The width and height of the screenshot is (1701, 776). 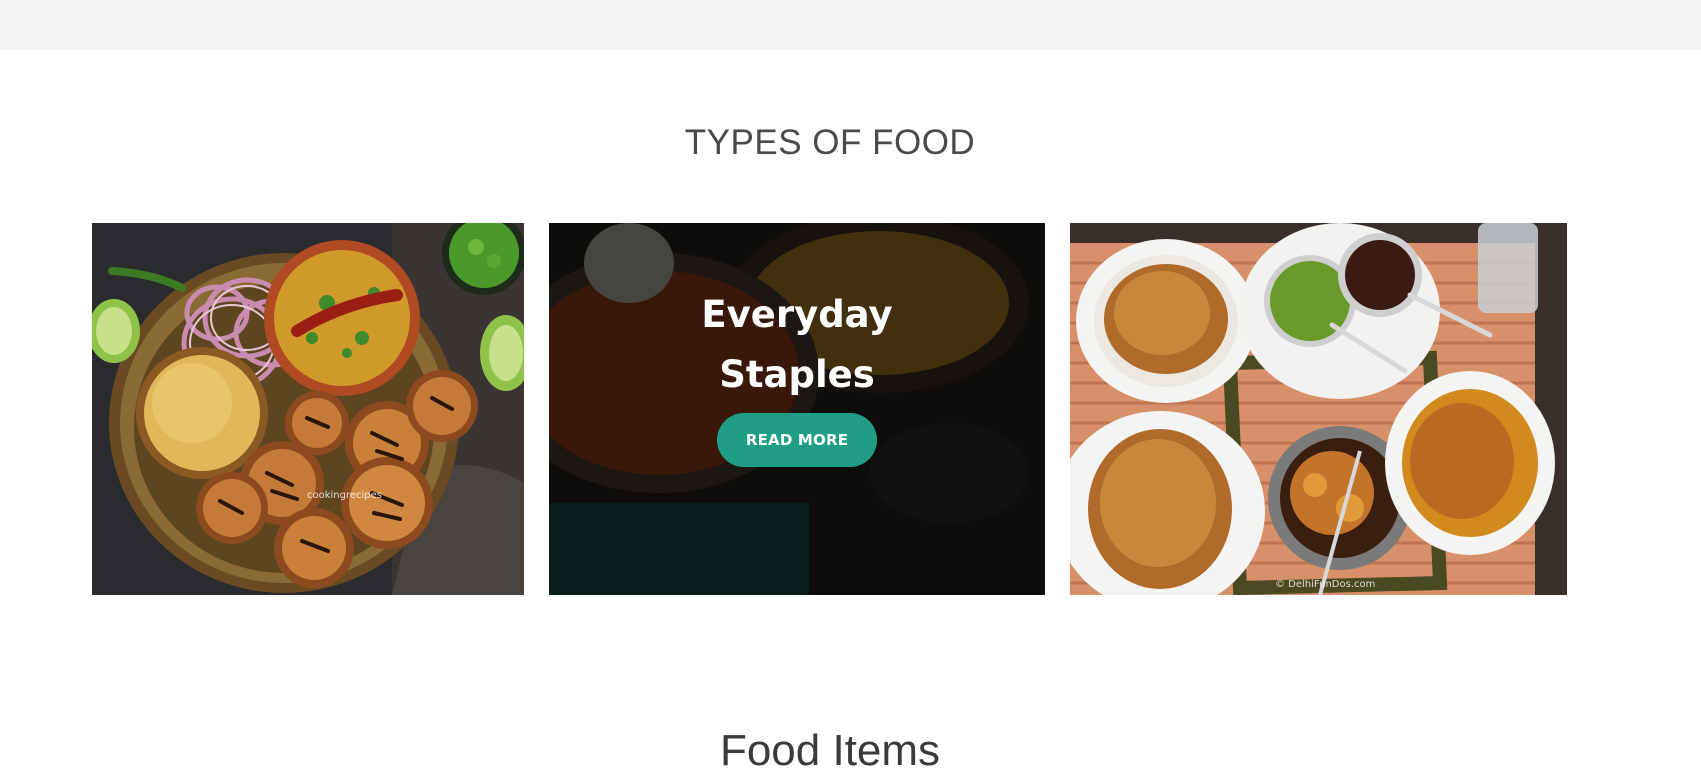 What do you see at coordinates (797, 440) in the screenshot?
I see `read-more-button: READ MORE` at bounding box center [797, 440].